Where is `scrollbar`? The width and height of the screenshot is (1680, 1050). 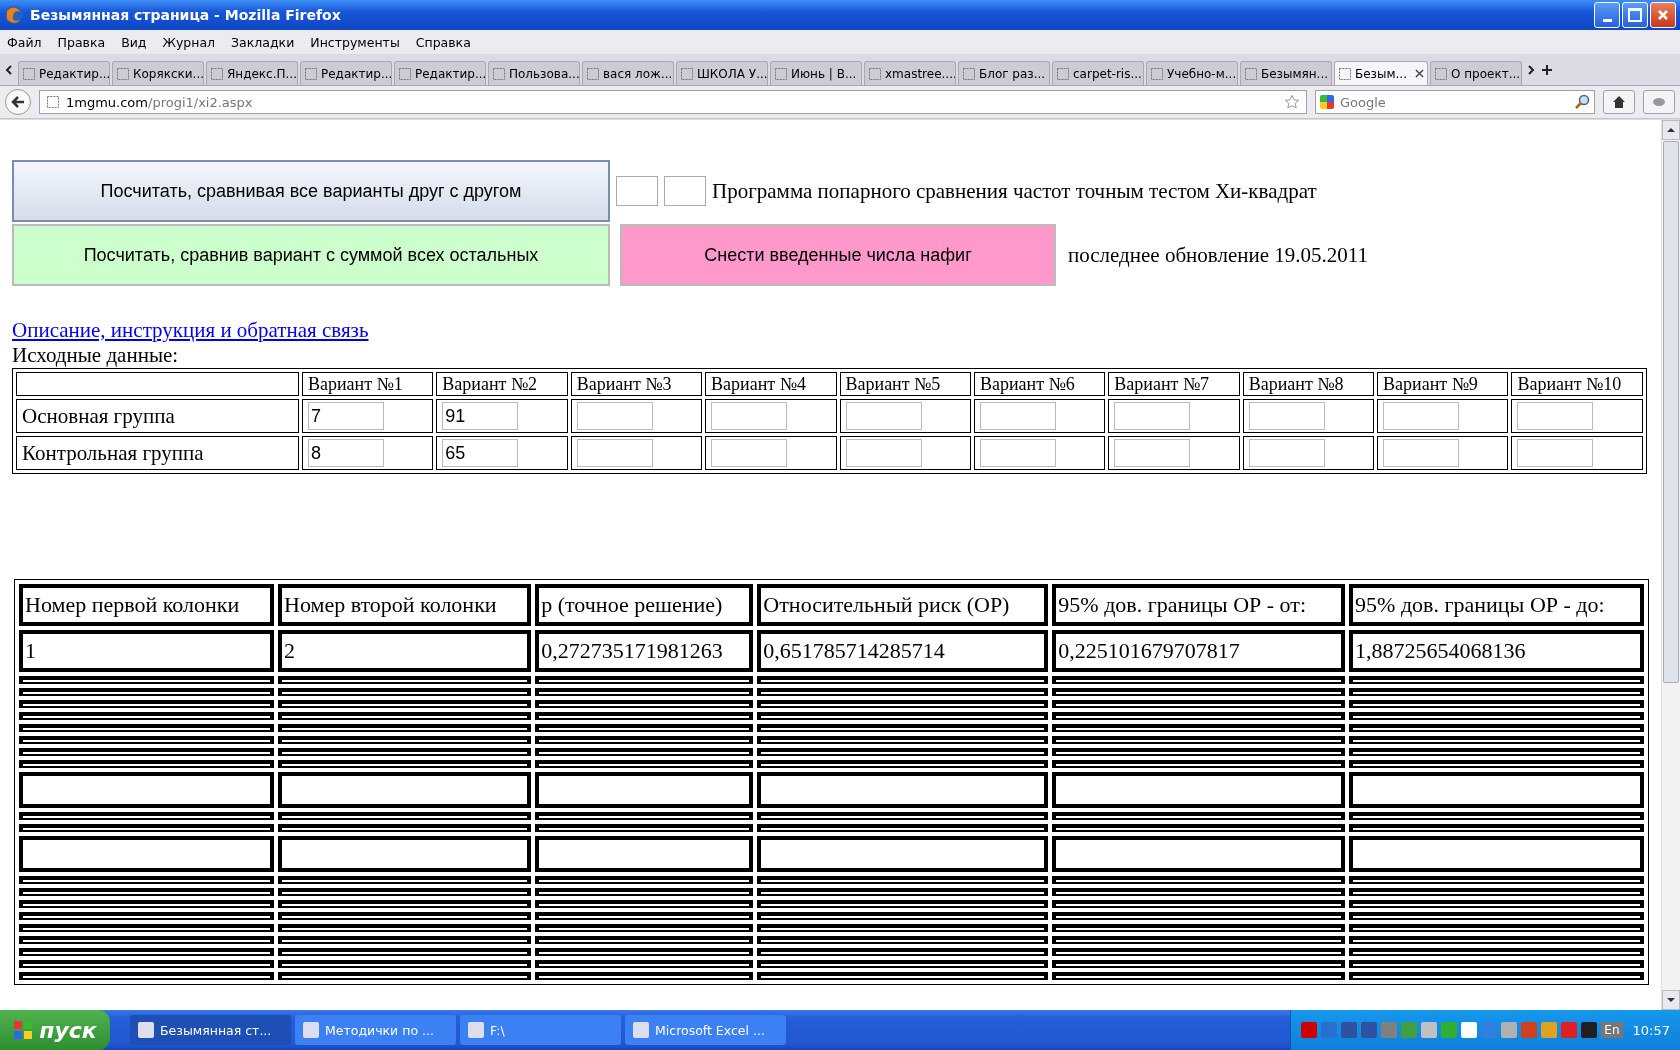
scrollbar is located at coordinates (1670, 565).